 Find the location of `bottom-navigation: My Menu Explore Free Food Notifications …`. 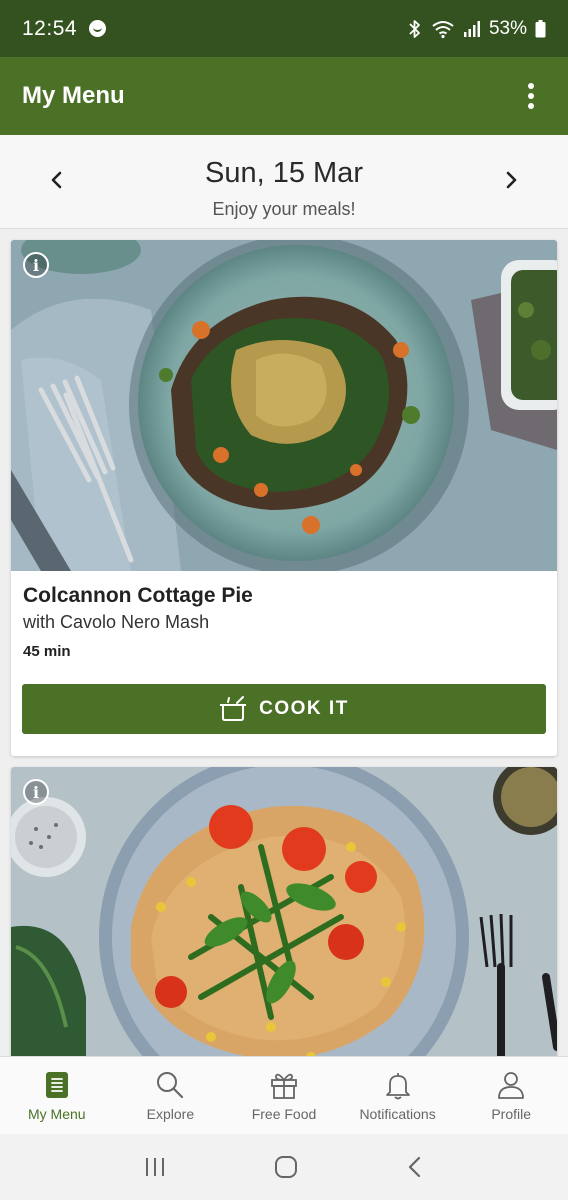

bottom-navigation: My Menu Explore Free Food Notifications … is located at coordinates (284, 1095).